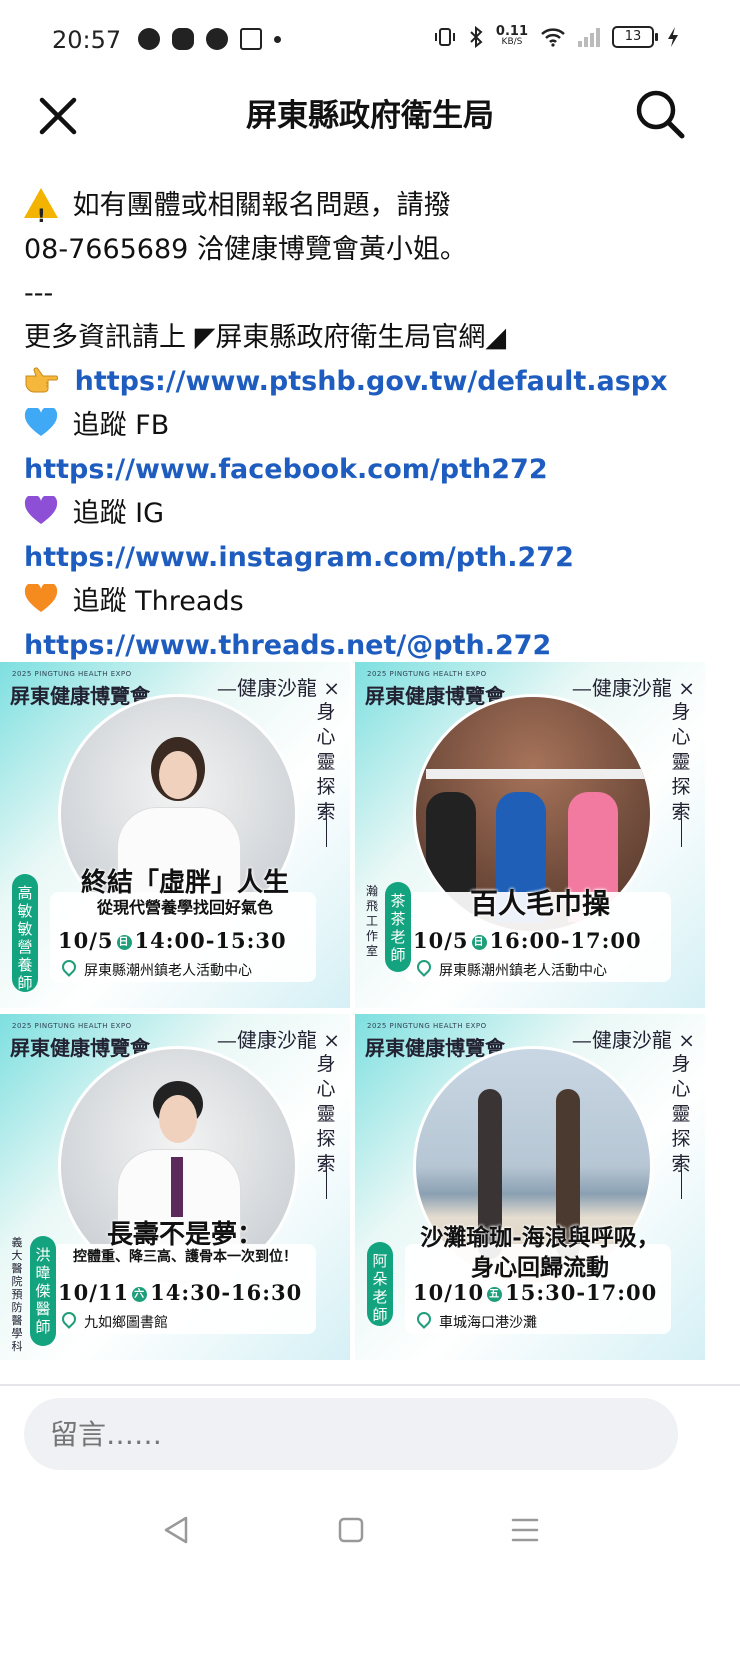 The image size is (740, 1653). I want to click on ig-label: 追蹤 IG, so click(118, 513).